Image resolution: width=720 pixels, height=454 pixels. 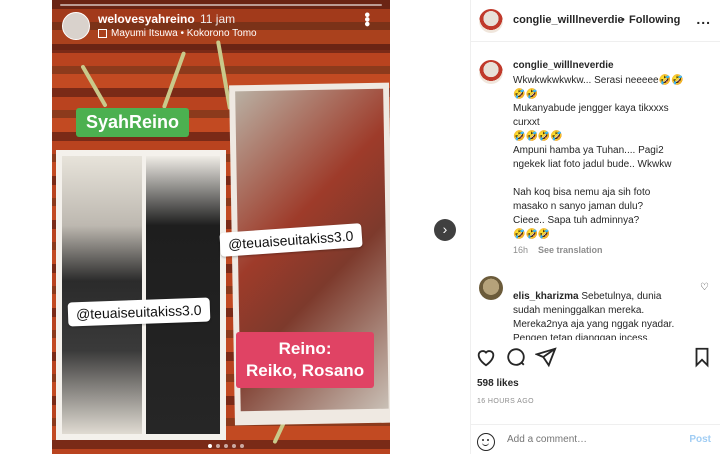 I want to click on like-heart-icon, so click(x=486, y=357).